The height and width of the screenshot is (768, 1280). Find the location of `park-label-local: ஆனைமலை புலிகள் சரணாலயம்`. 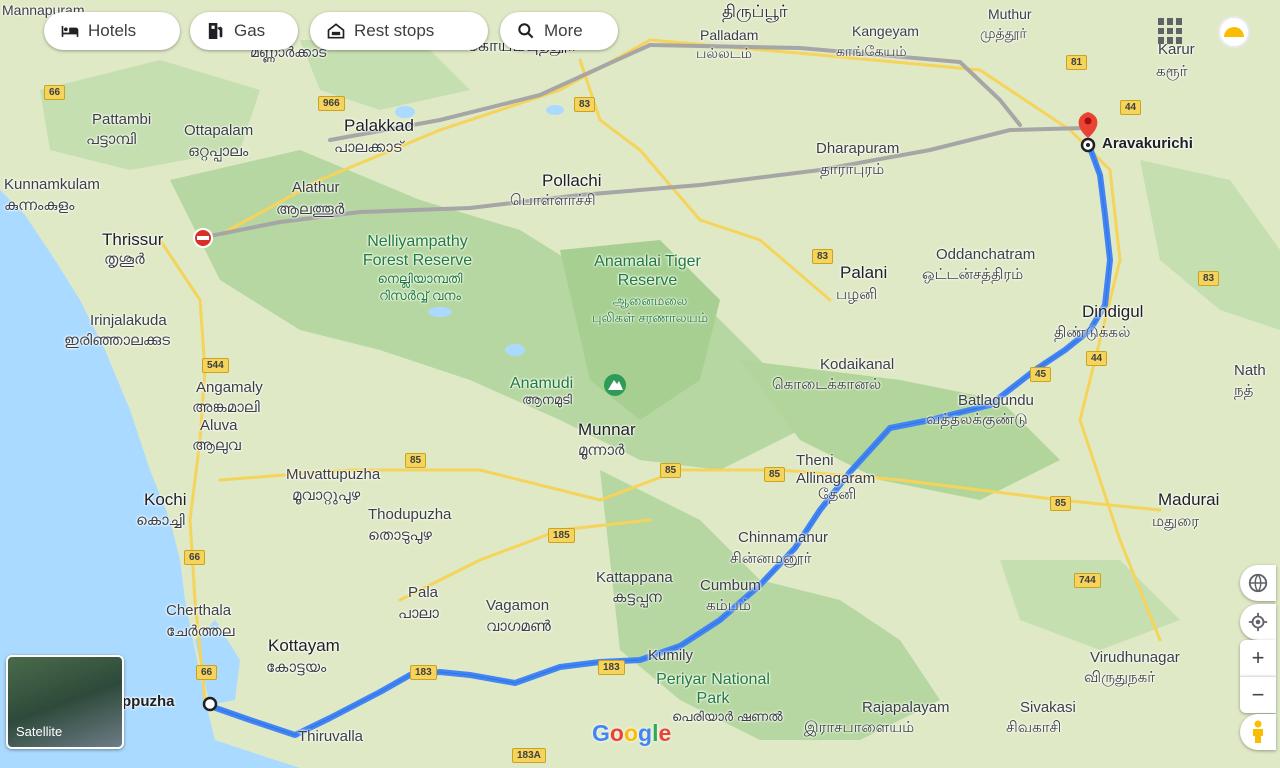

park-label-local: ஆனைமலை புலிகள் சரணாலயம் is located at coordinates (650, 309).